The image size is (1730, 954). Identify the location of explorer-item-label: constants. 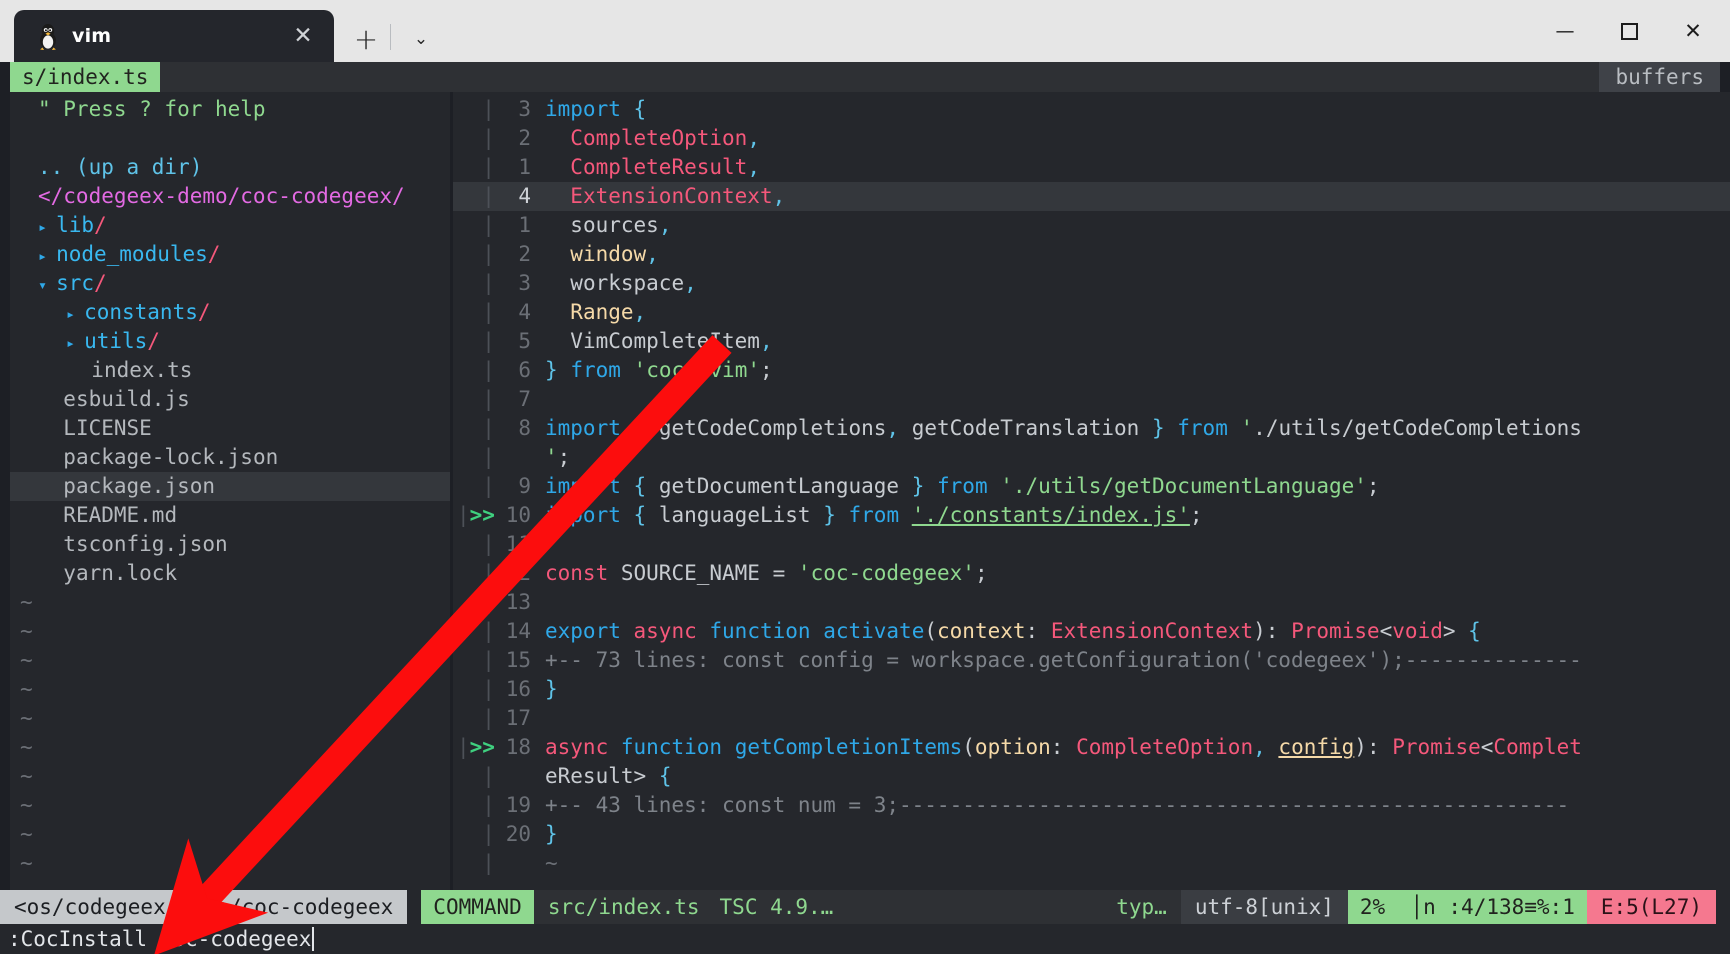
(141, 312).